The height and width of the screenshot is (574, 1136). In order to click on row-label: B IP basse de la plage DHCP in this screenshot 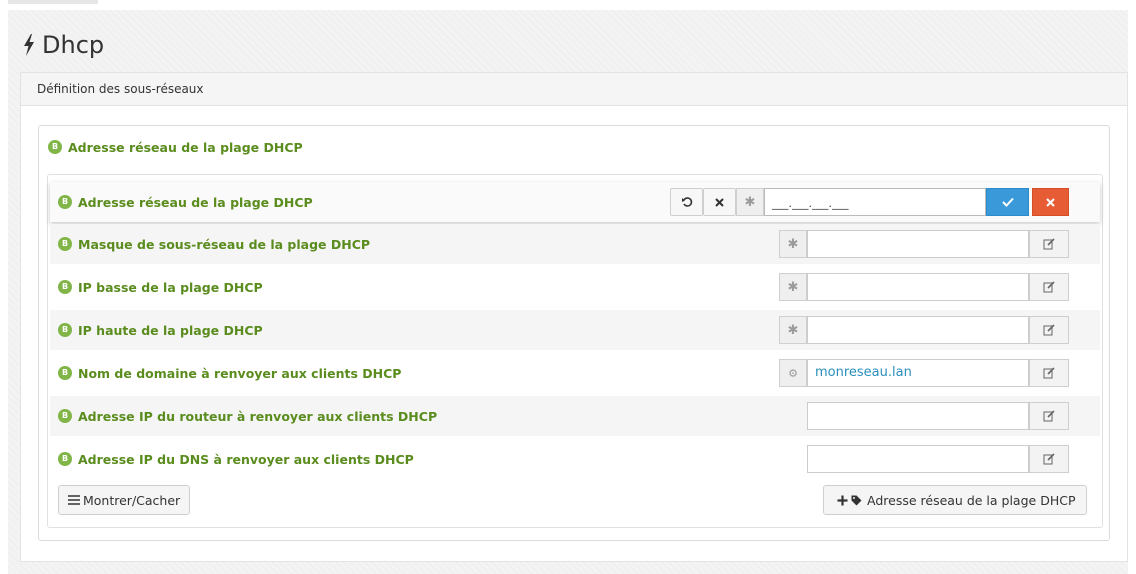, I will do `click(160, 287)`.